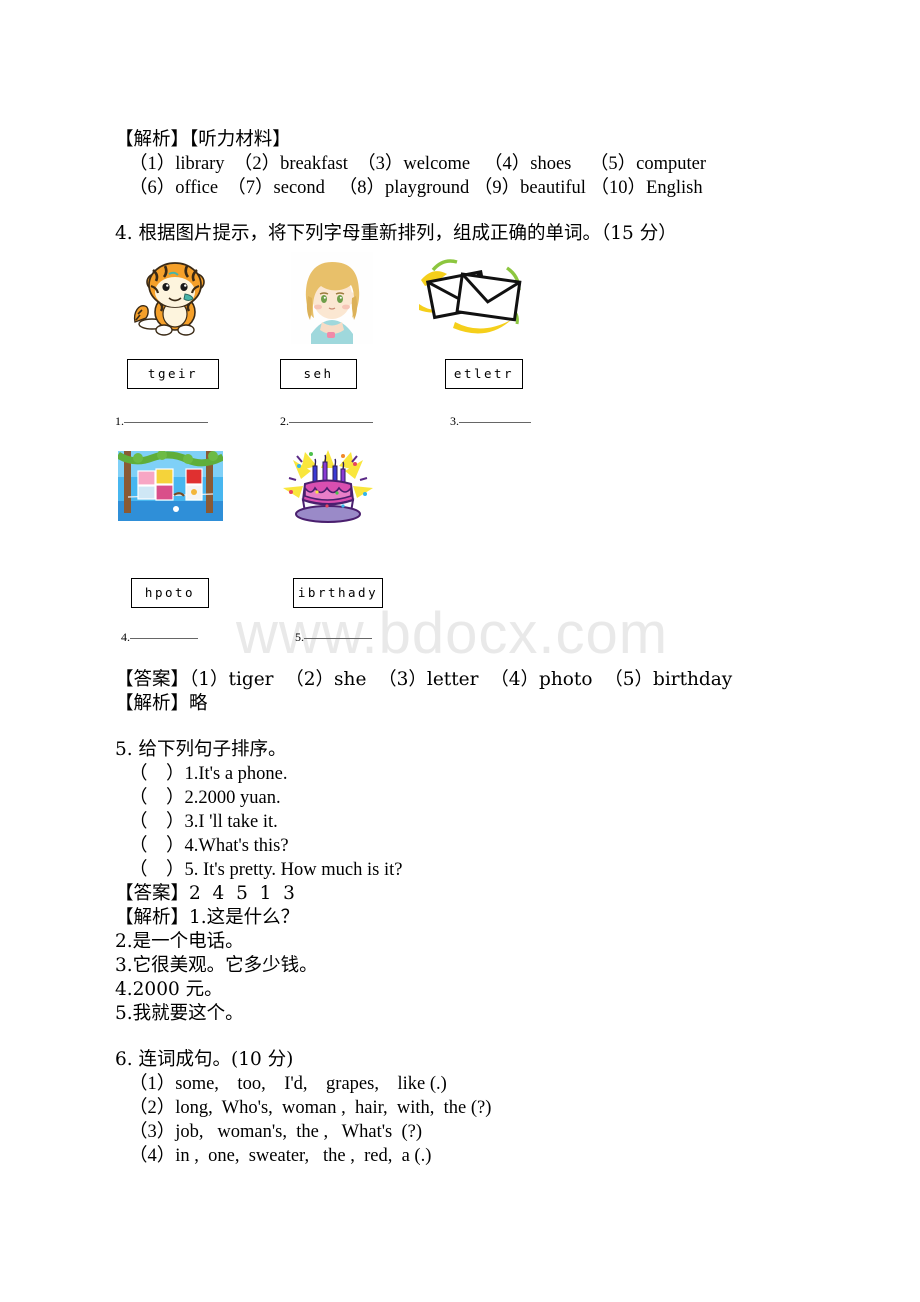 This screenshot has height=1302, width=920. Describe the element at coordinates (119, 421) in the screenshot. I see `answer-blank-1-number: 1.` at that location.